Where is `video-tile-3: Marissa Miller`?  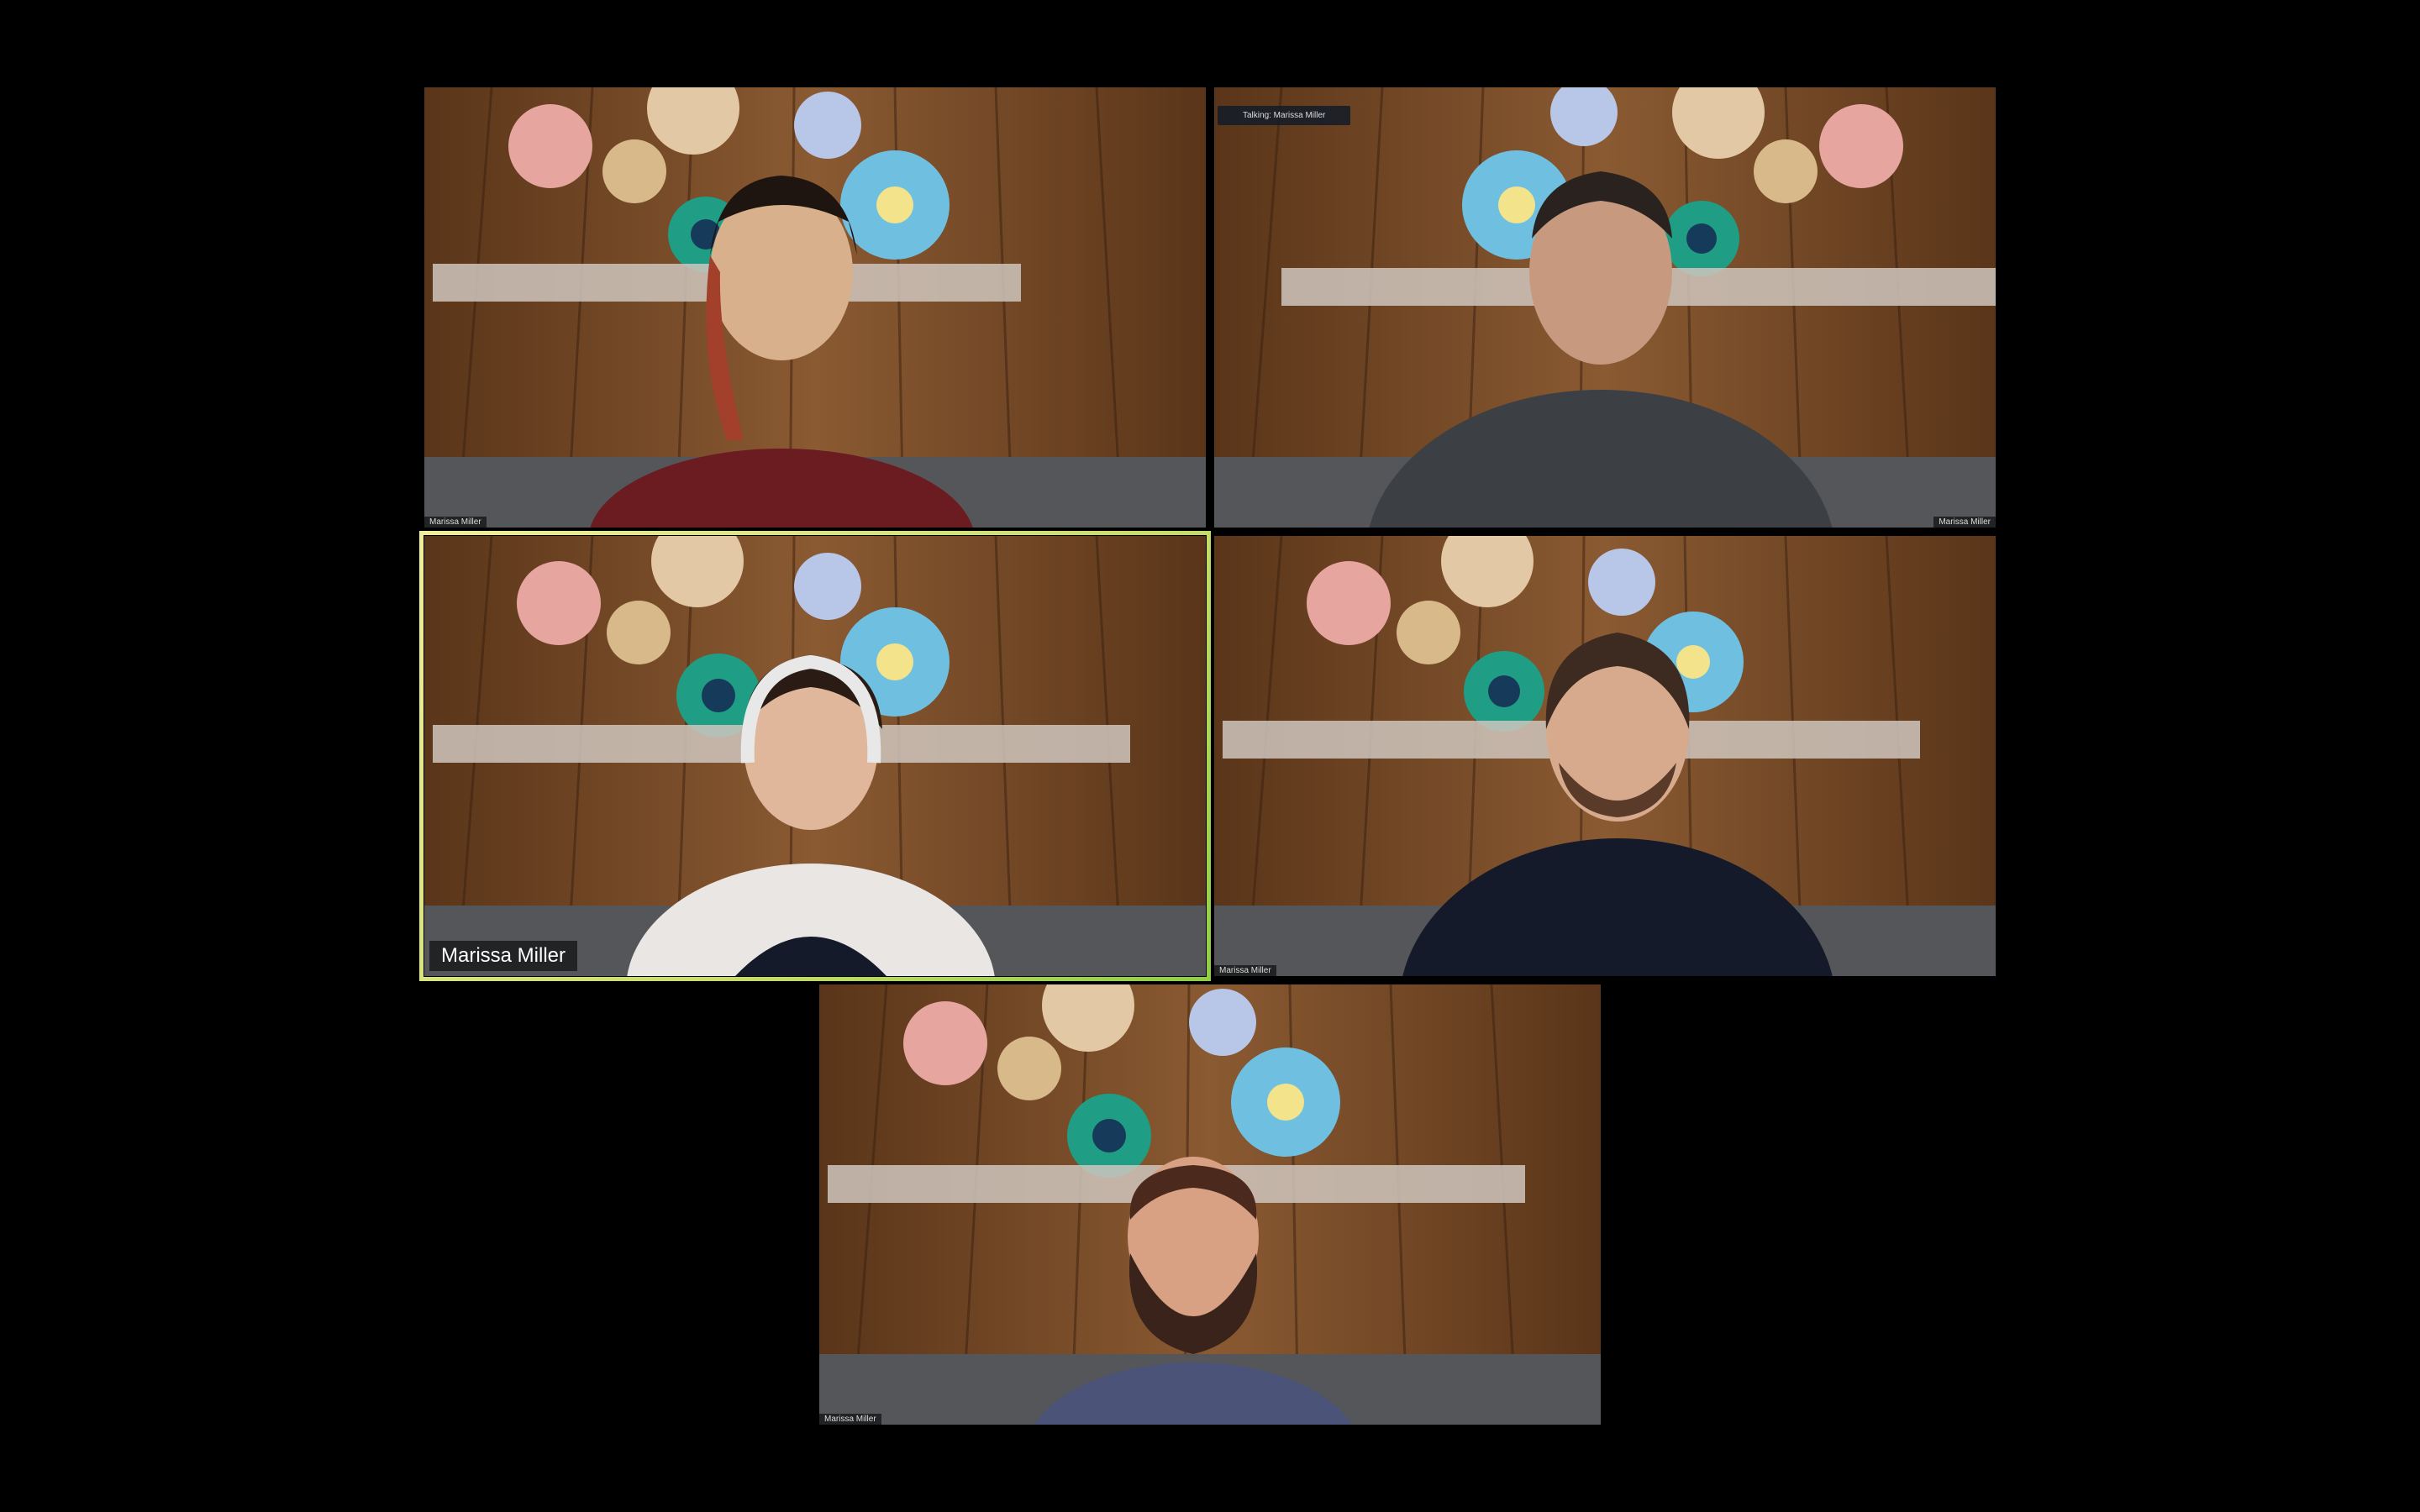
video-tile-3: Marissa Miller is located at coordinates (815, 756).